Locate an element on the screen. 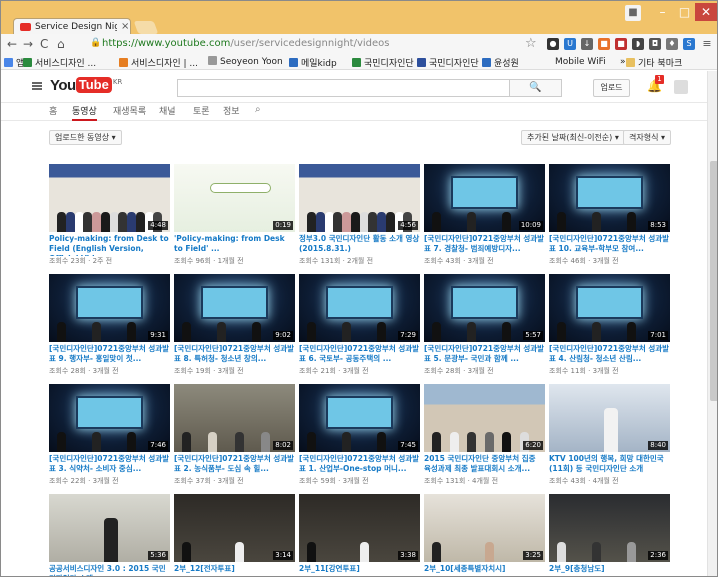 The width and height of the screenshot is (718, 577). scrollbar is located at coordinates (712, 323).